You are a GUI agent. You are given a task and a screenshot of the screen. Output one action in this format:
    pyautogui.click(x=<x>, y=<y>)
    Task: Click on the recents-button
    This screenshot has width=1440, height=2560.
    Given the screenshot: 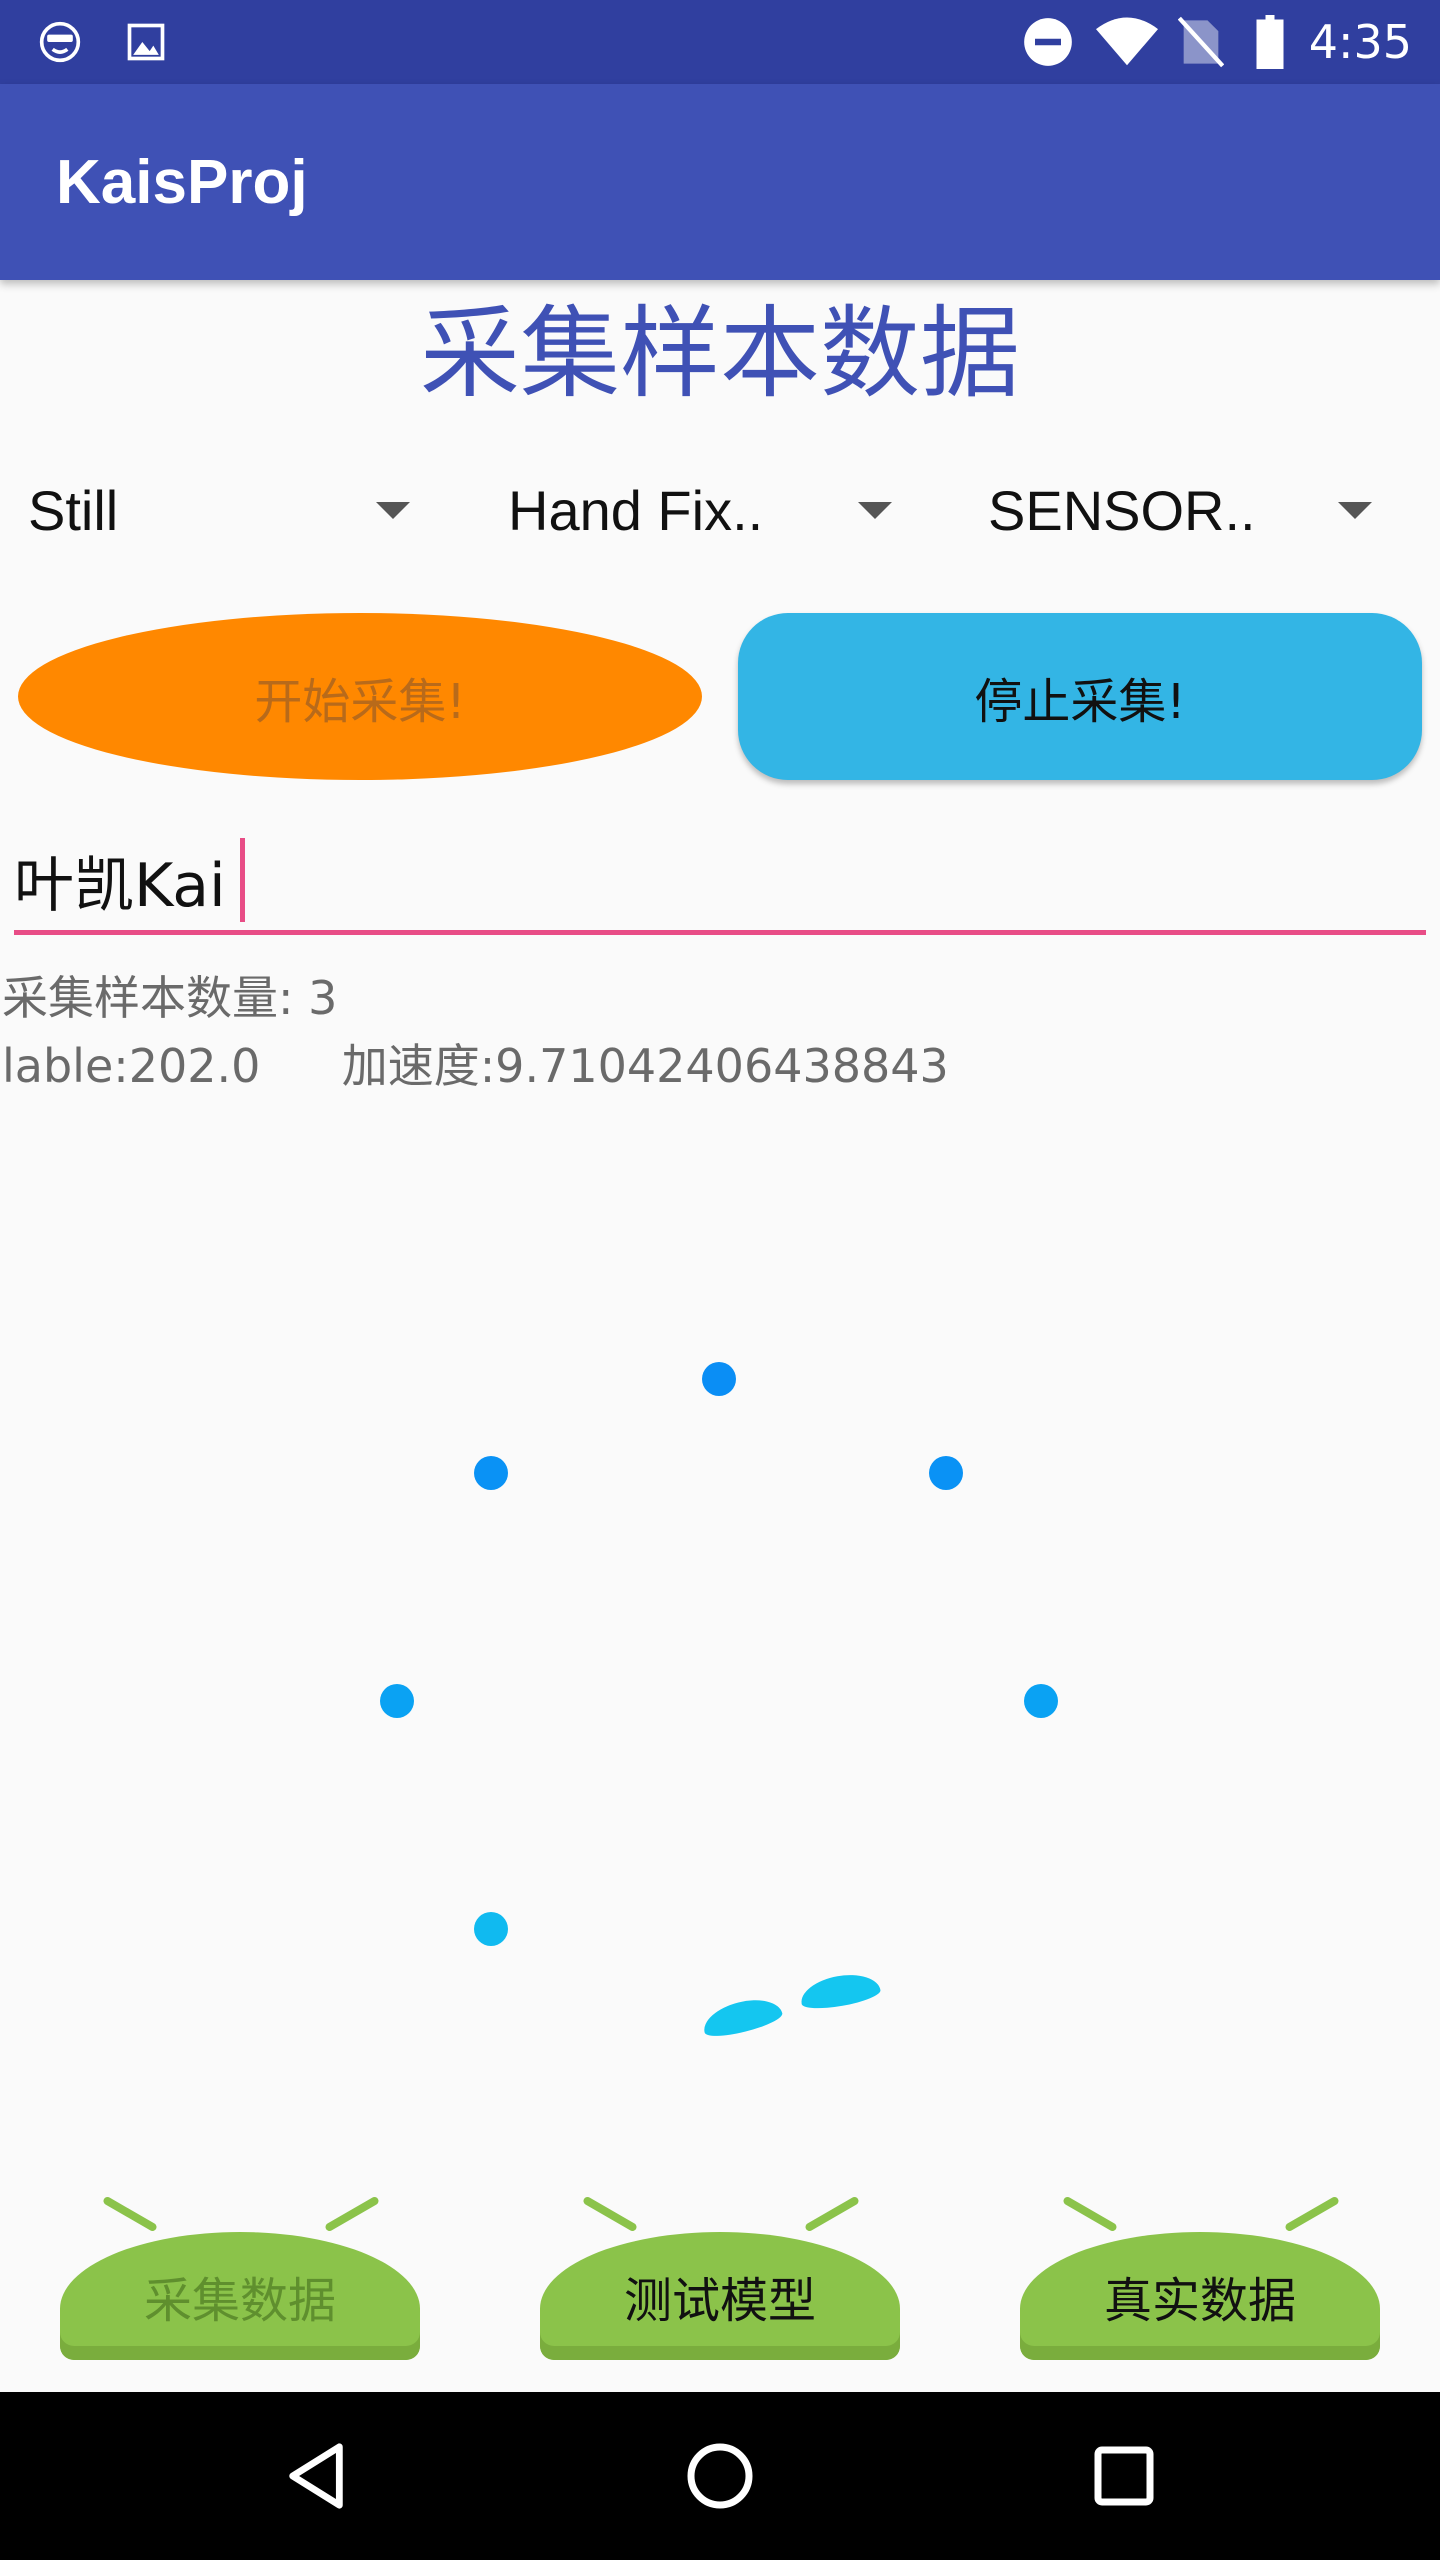 What is the action you would take?
    pyautogui.click(x=1124, y=2476)
    